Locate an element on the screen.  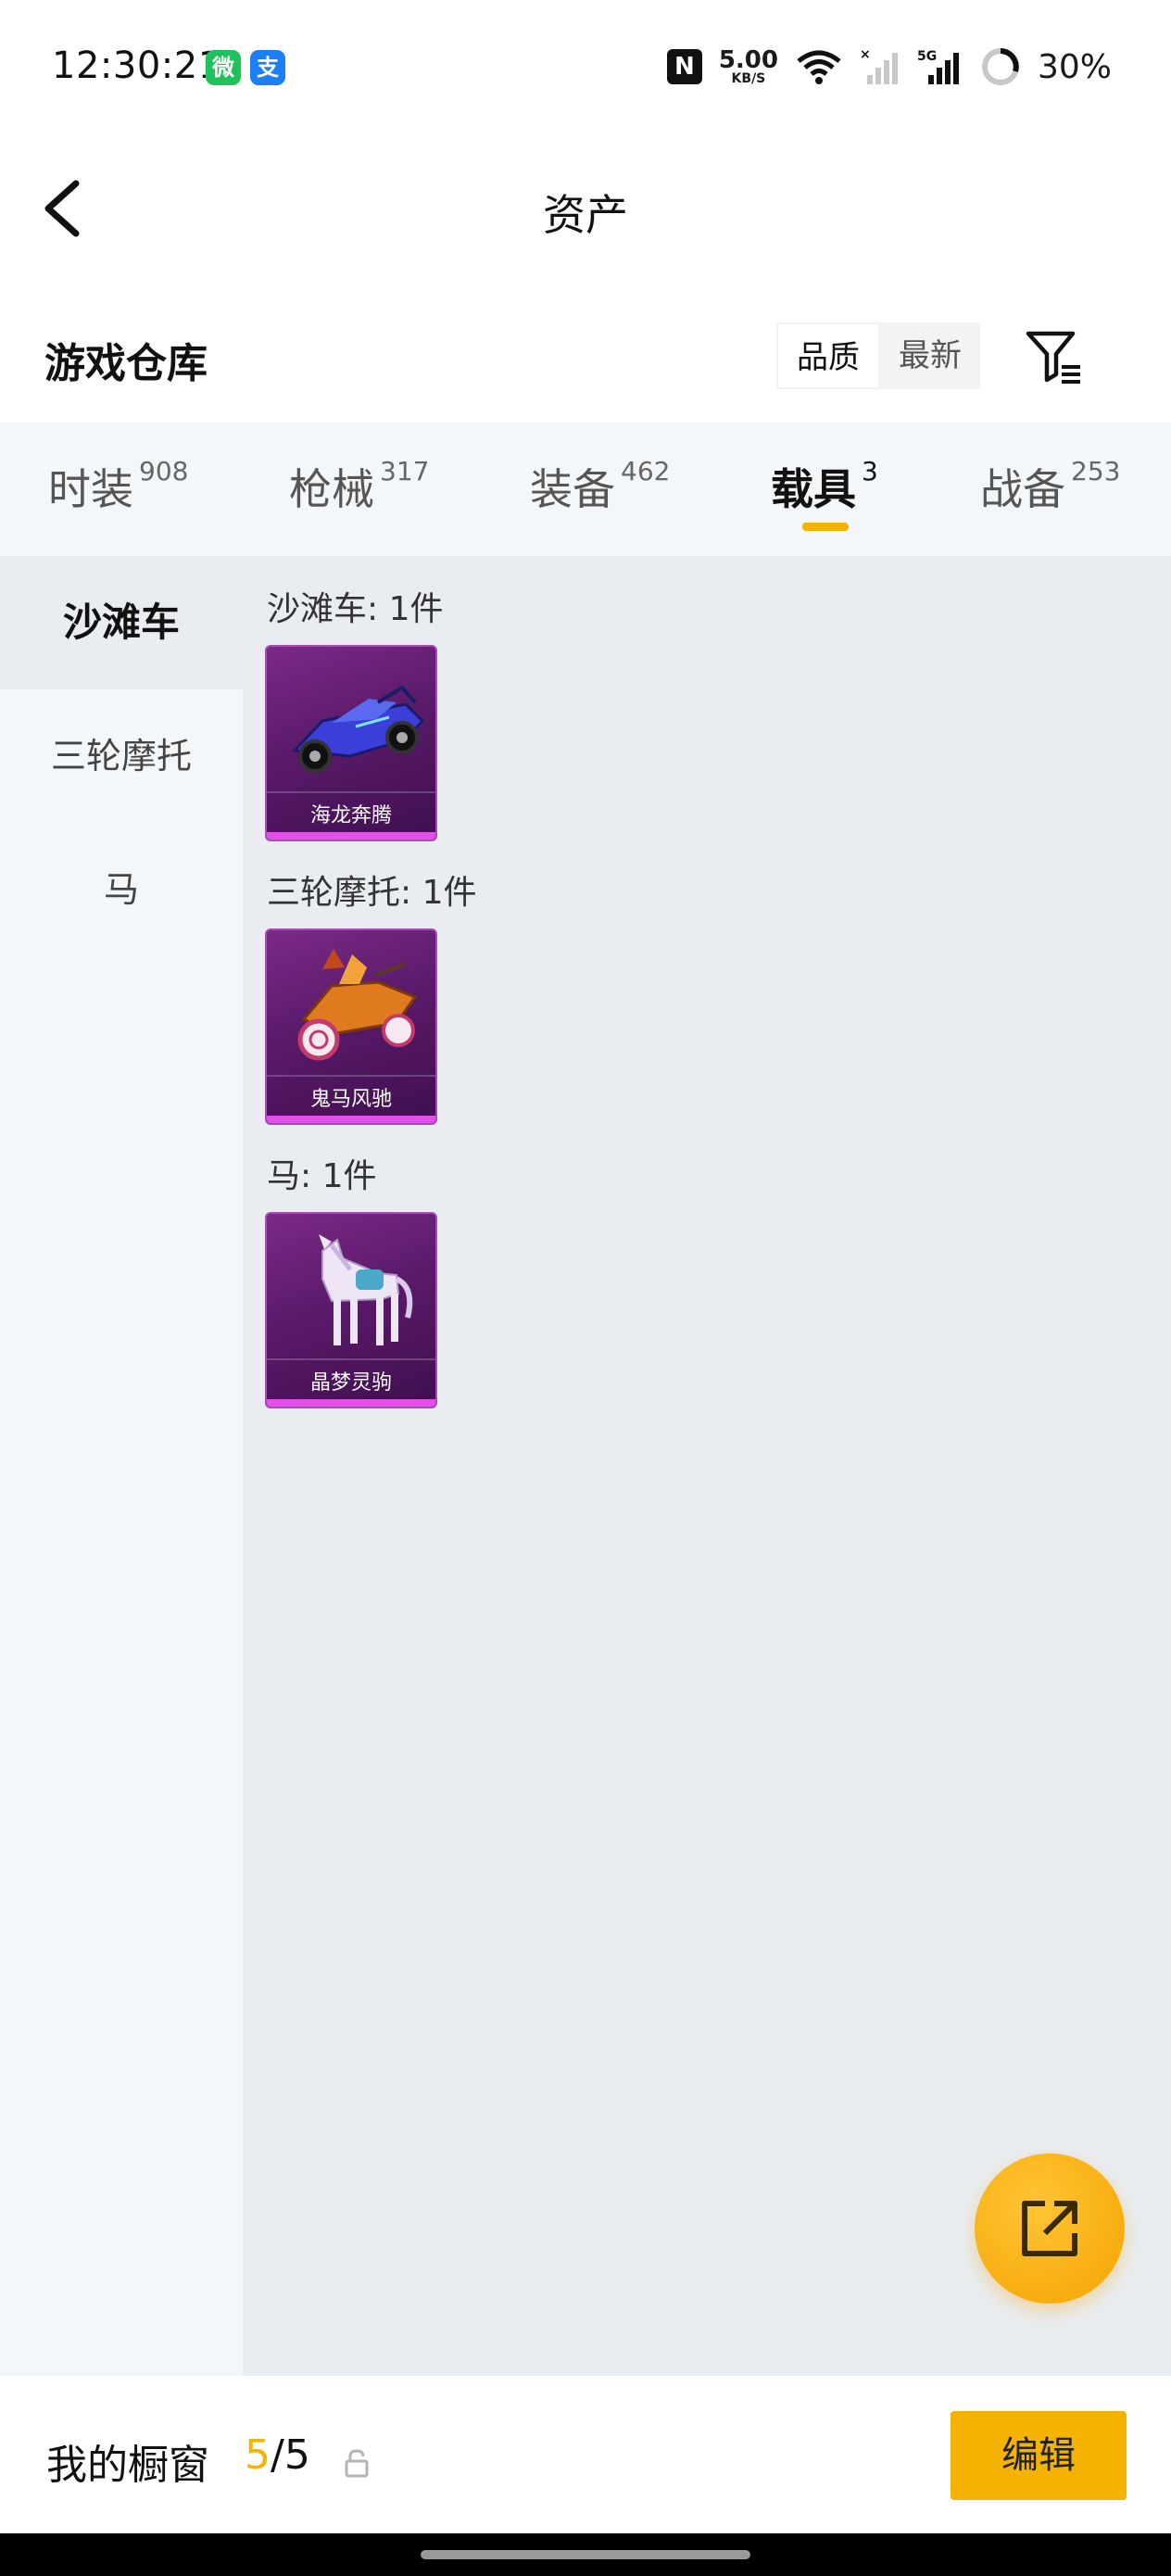
signal-icon: × is located at coordinates (879, 65).